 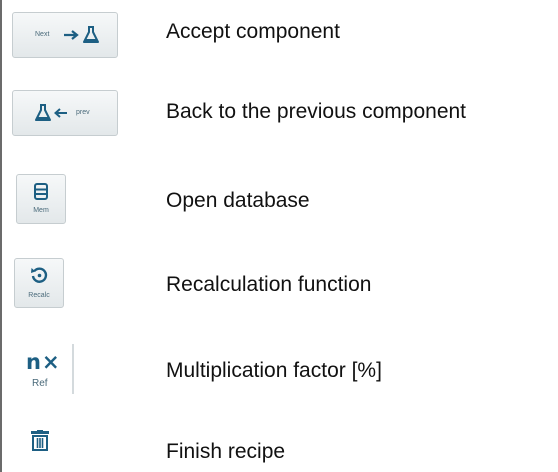 I want to click on recalc-icon, so click(x=39, y=275).